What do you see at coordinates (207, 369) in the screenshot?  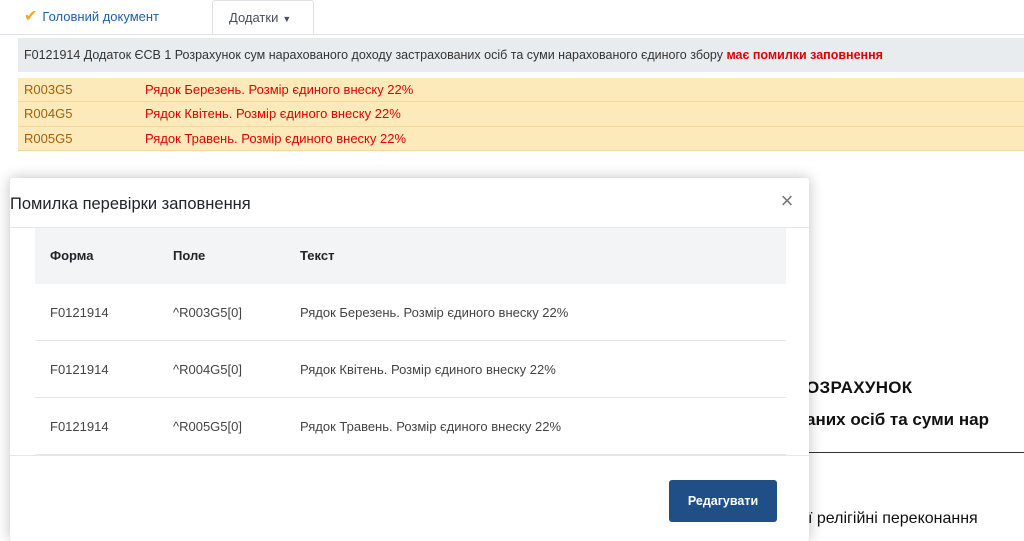 I see `cell-field: ^R004G5[0]` at bounding box center [207, 369].